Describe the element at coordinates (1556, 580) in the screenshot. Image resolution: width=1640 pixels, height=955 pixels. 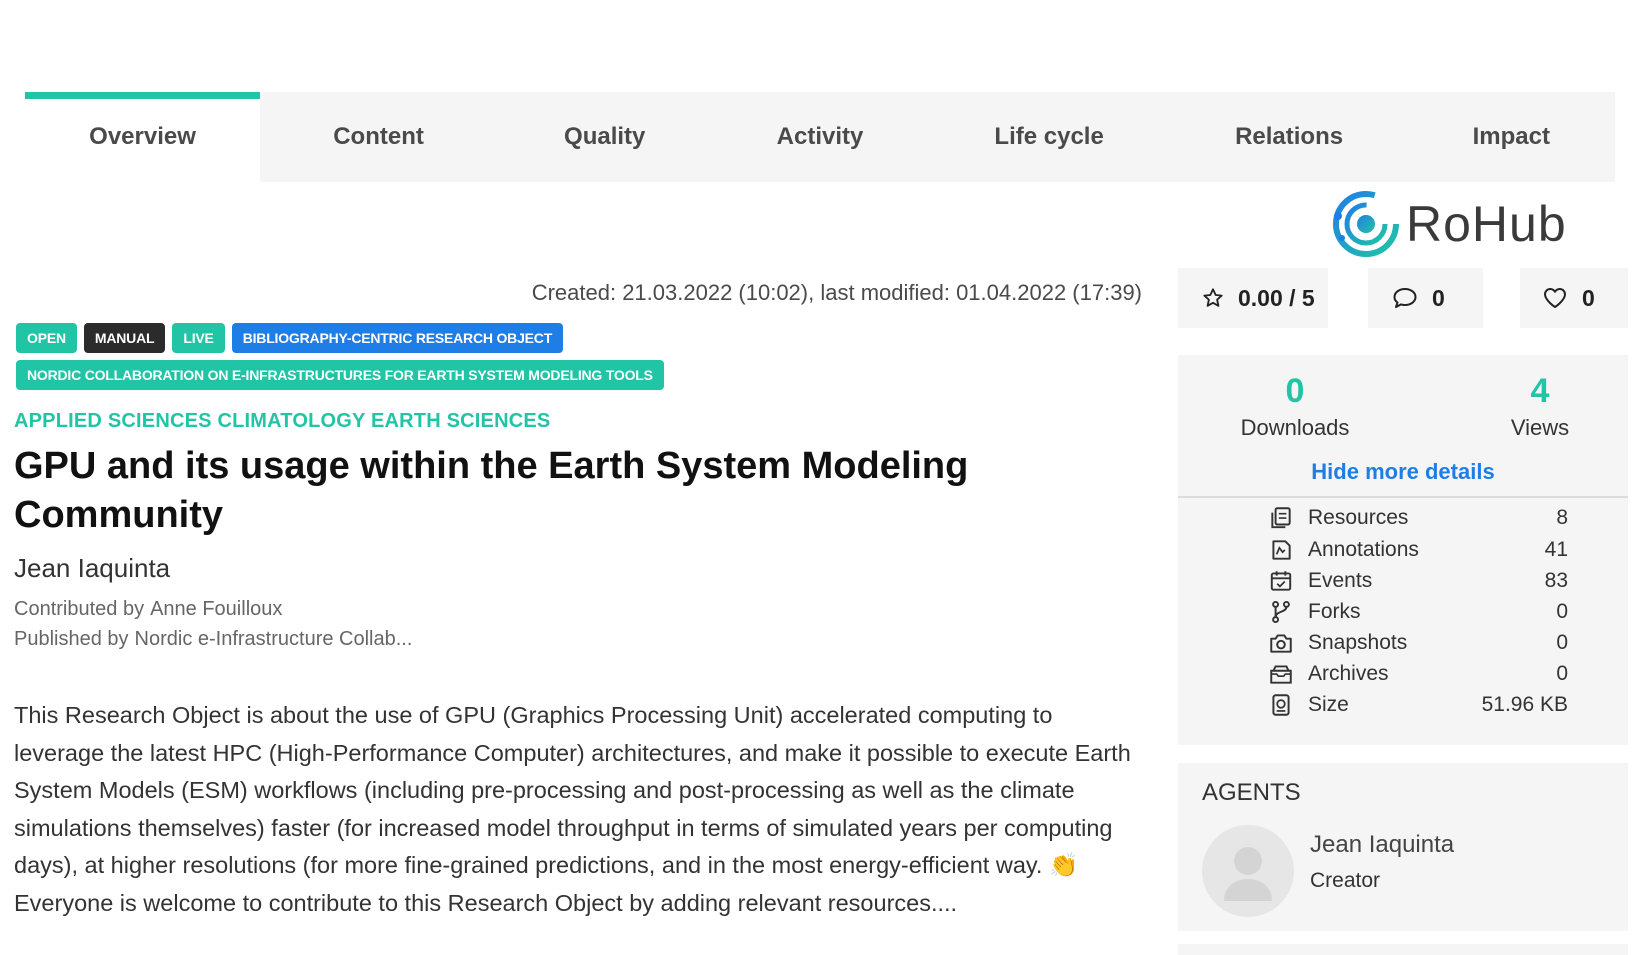
I see `detail-value: 83` at that location.